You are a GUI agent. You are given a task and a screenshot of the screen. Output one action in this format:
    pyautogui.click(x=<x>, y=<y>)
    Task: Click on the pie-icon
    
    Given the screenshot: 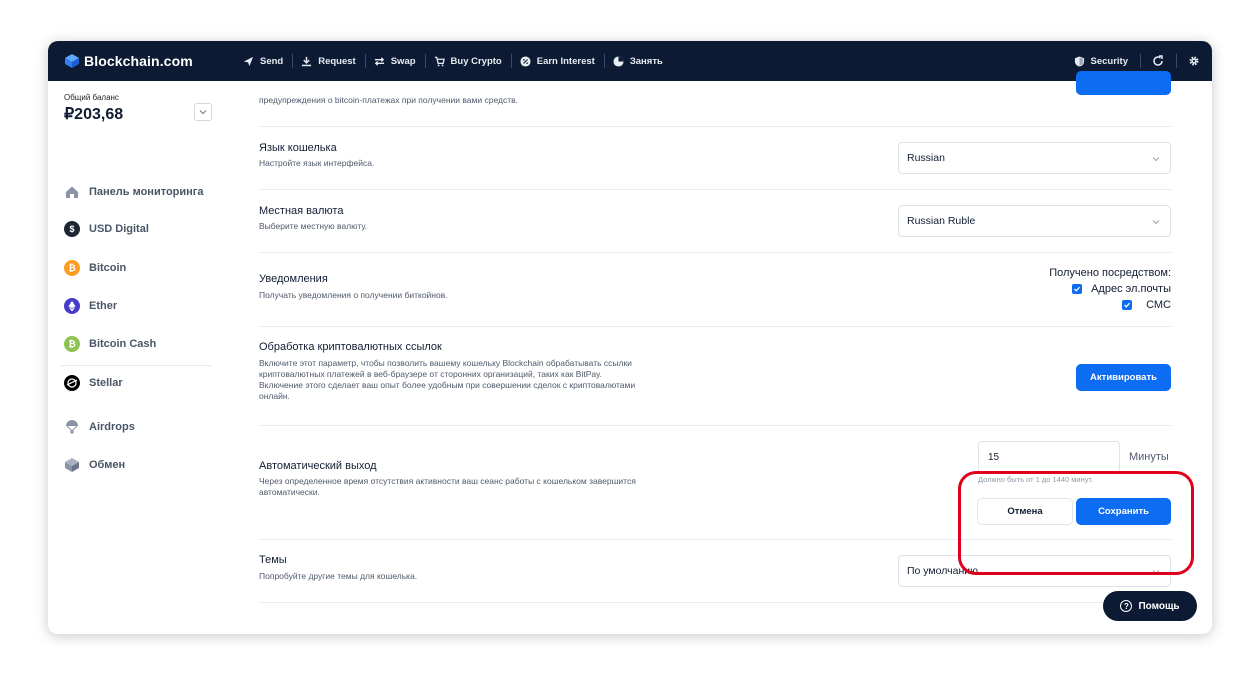 What is the action you would take?
    pyautogui.click(x=618, y=61)
    